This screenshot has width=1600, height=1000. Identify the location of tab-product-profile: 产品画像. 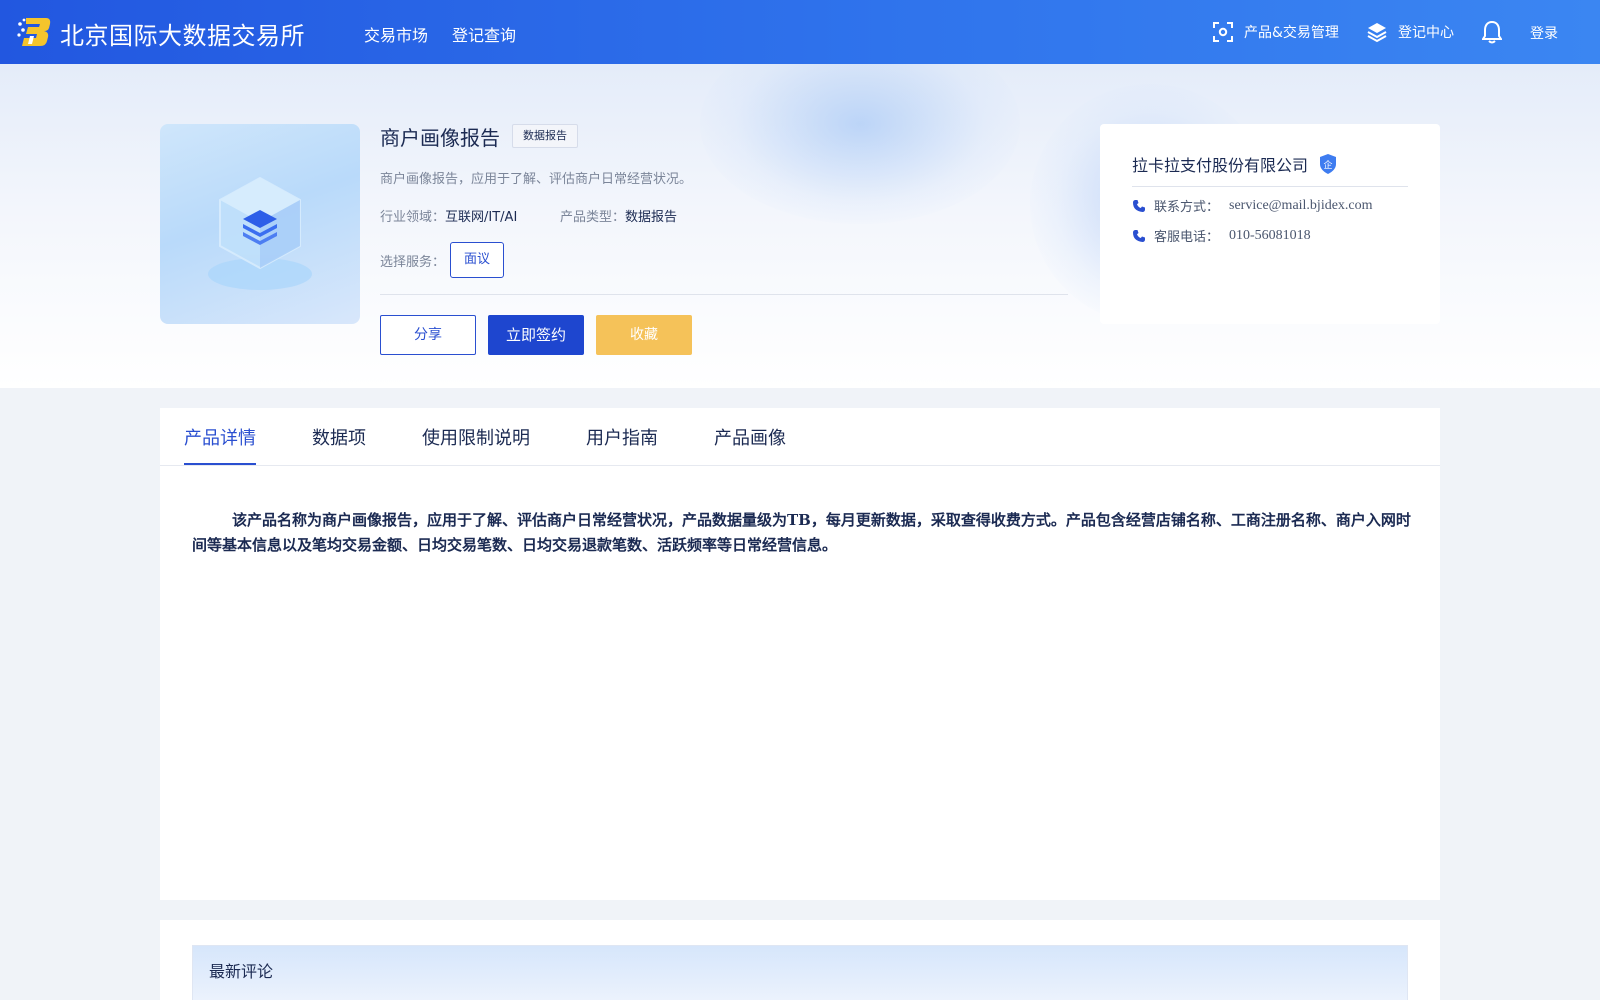
(750, 437).